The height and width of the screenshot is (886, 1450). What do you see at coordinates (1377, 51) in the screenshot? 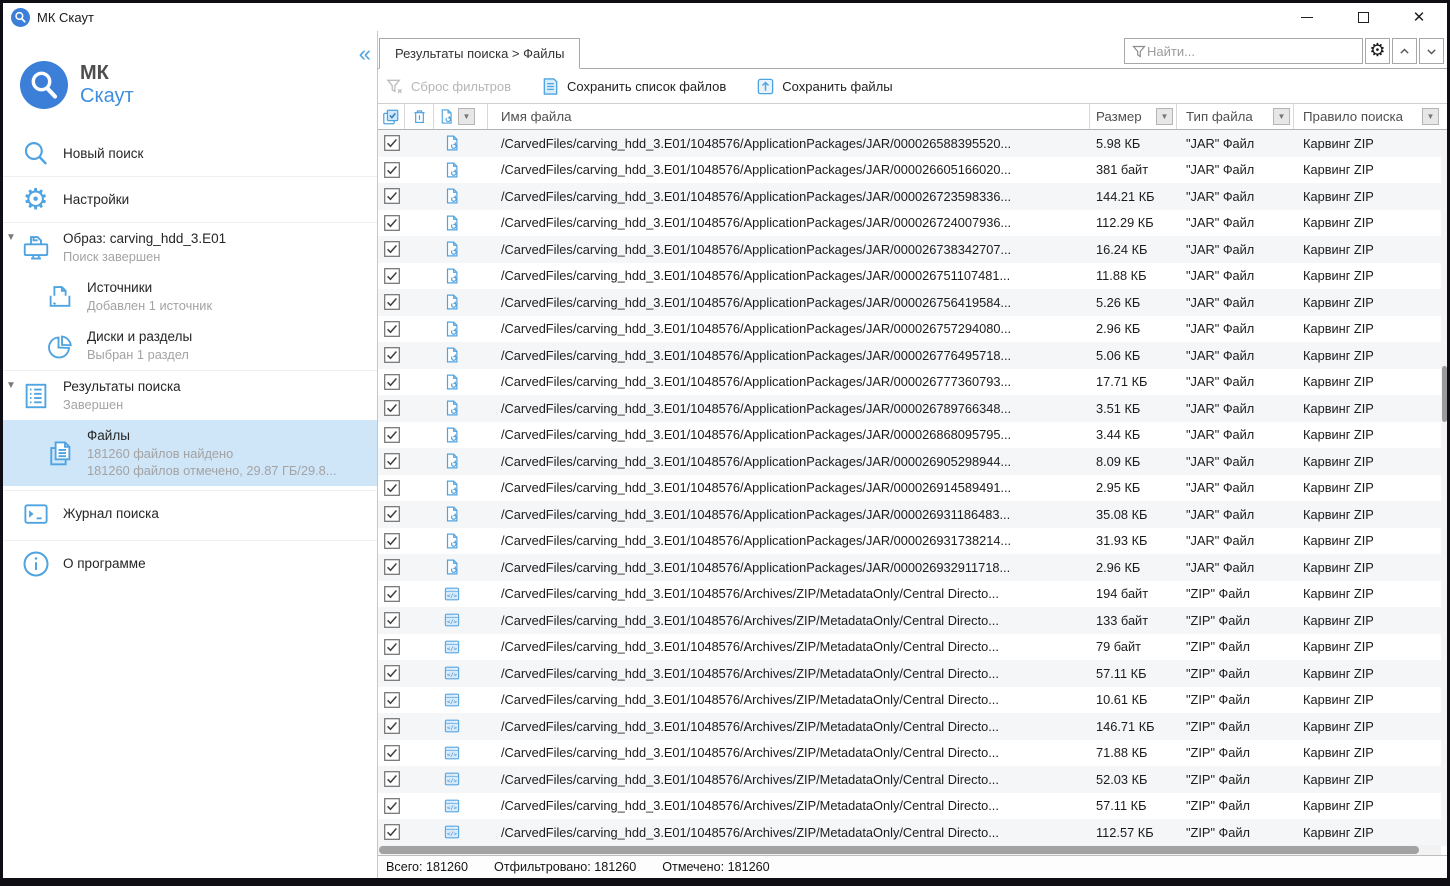
I see `search-settings-button: ⚙` at bounding box center [1377, 51].